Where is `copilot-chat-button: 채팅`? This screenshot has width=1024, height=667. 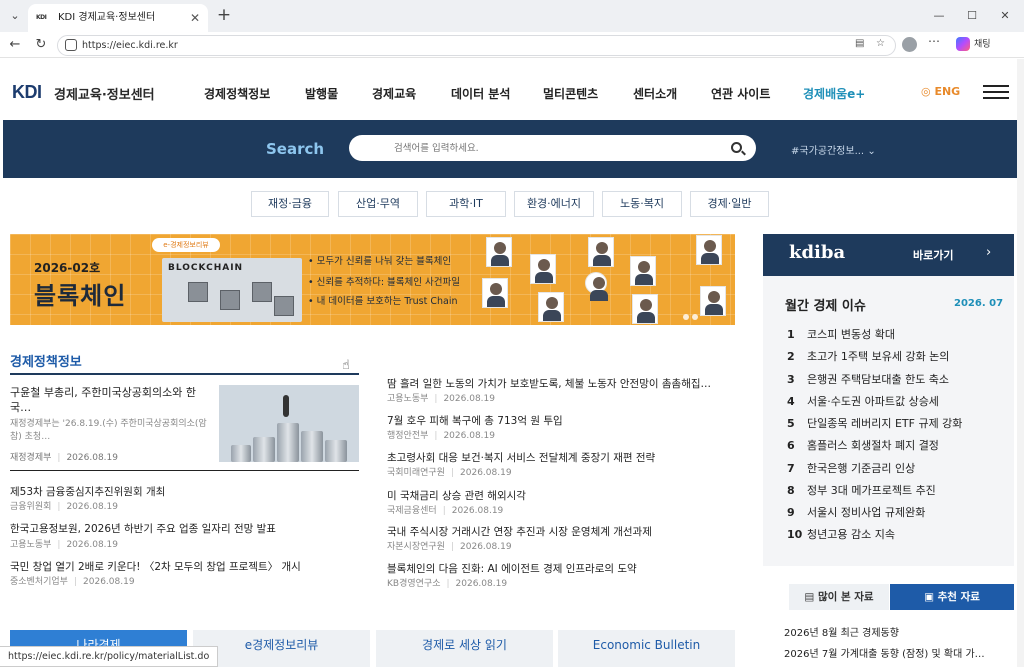
copilot-chat-button: 채팅 is located at coordinates (973, 45).